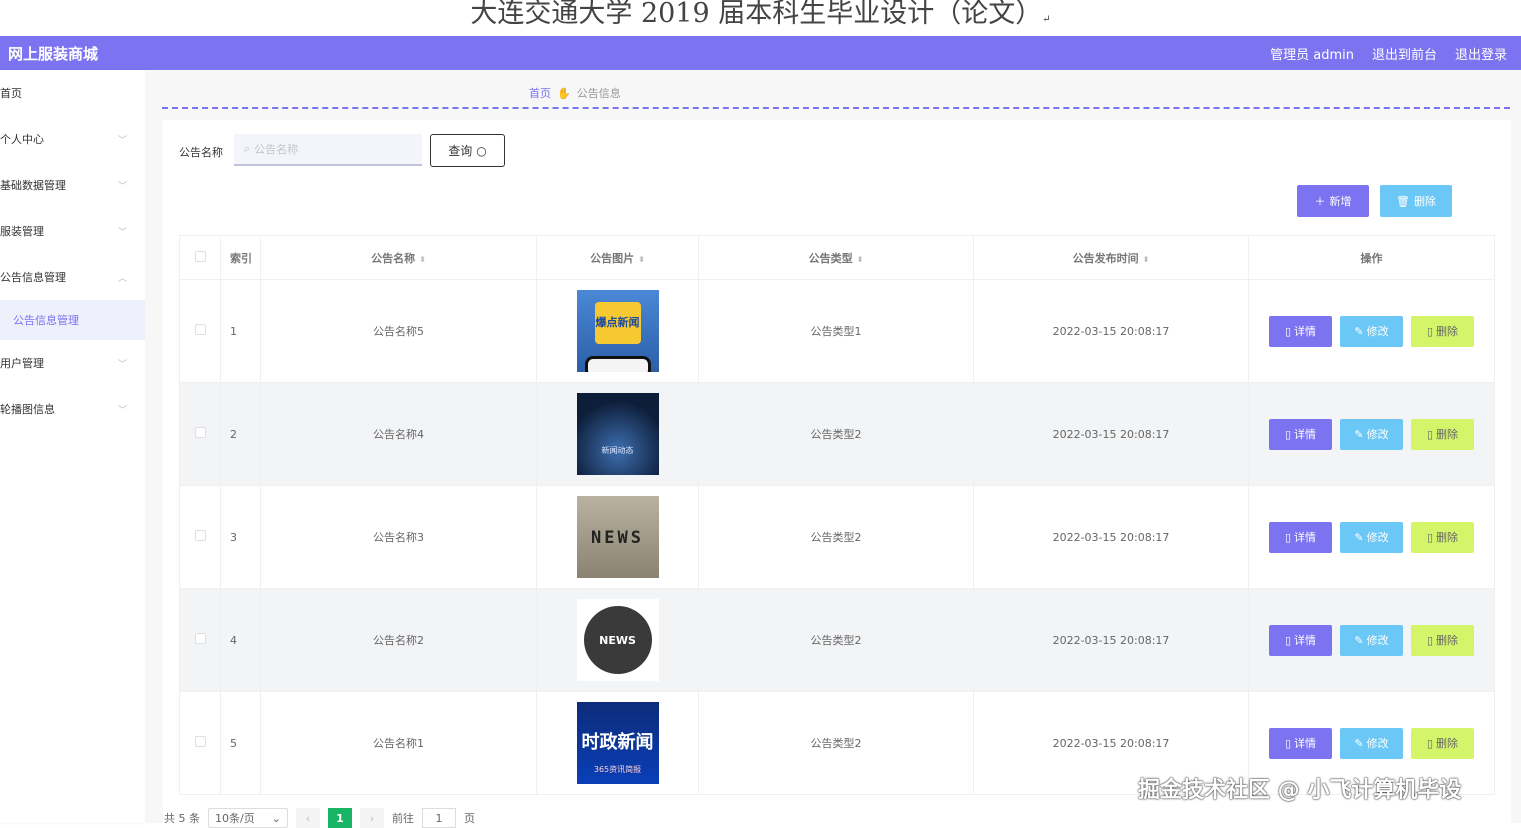 The width and height of the screenshot is (1521, 828). I want to click on phone-icon, so click(617, 364).